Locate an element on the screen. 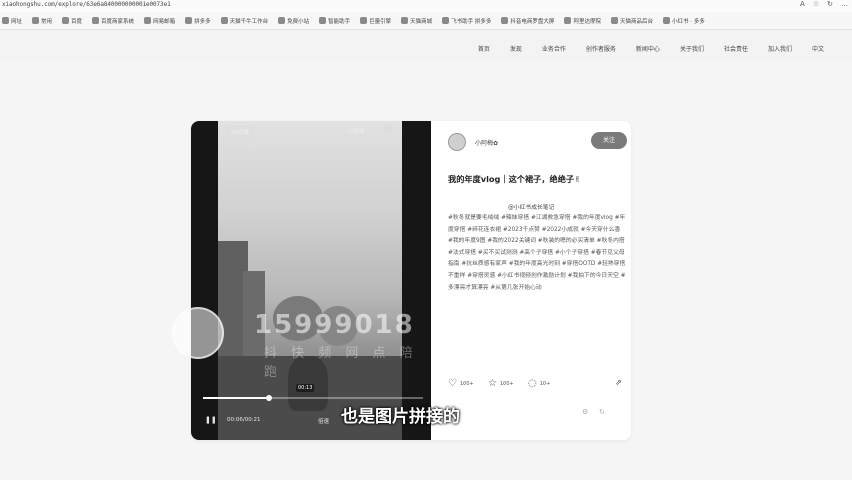 Image resolution: width=852 pixels, height=480 pixels. comment-action: ◌ 10+ is located at coordinates (539, 383).